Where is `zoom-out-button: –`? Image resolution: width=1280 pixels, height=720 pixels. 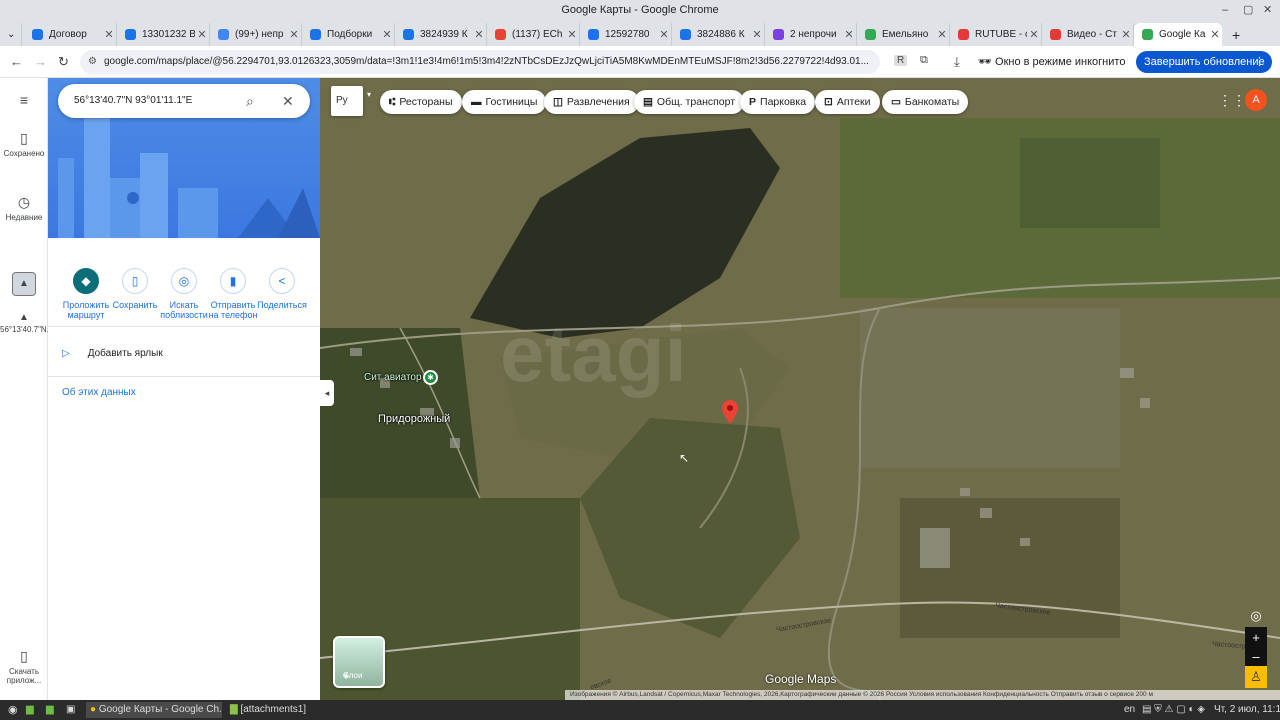
zoom-out-button: – is located at coordinates (1256, 657).